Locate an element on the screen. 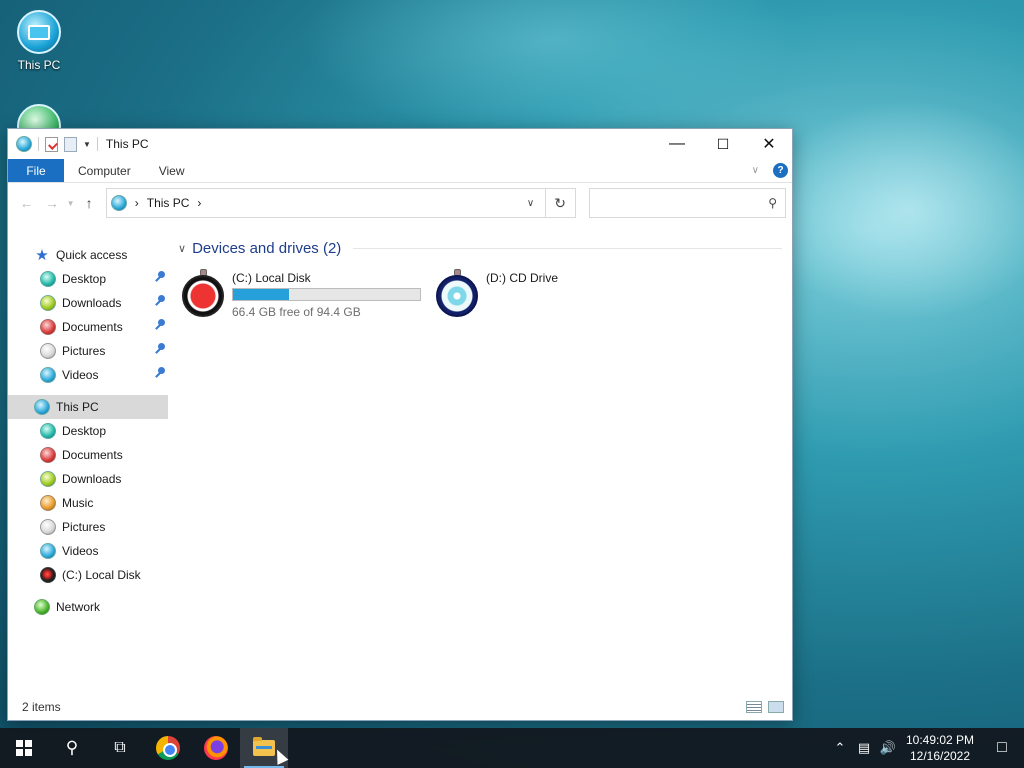 The height and width of the screenshot is (768, 1024). sidebar-item-pc-desktop: Desktop is located at coordinates (88, 431).